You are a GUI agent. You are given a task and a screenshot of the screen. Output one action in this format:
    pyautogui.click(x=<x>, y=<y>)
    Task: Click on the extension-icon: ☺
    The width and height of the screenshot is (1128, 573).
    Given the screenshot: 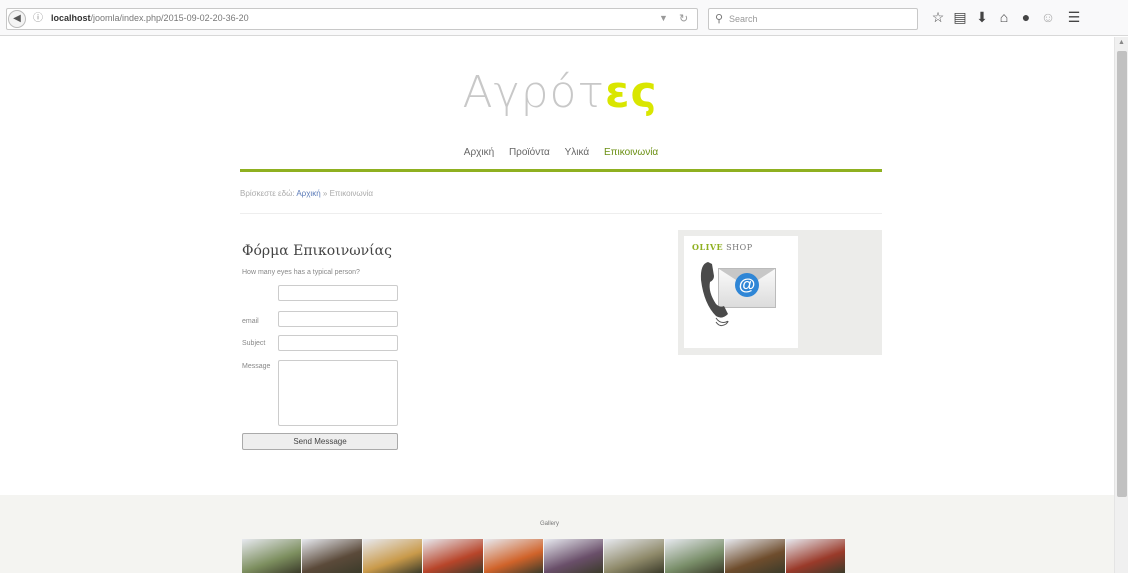 What is the action you would take?
    pyautogui.click(x=1048, y=17)
    